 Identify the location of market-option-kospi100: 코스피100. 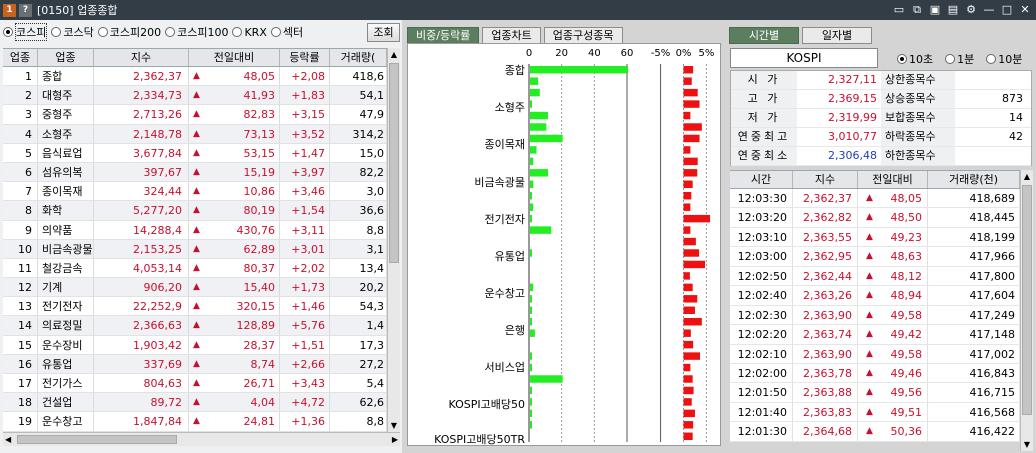
(196, 32).